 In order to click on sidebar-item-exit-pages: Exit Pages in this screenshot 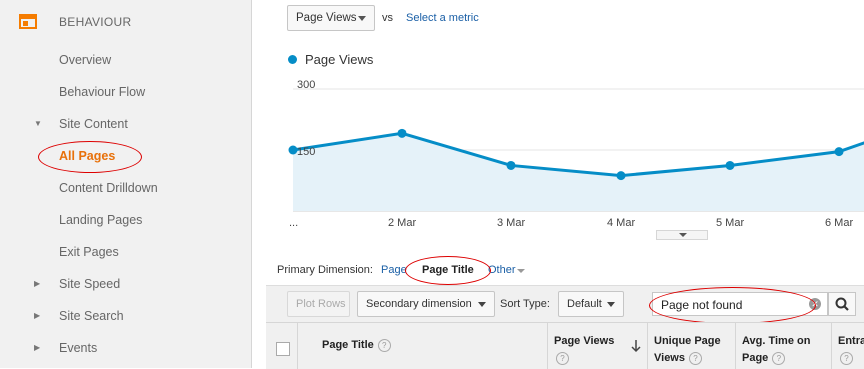, I will do `click(125, 253)`.